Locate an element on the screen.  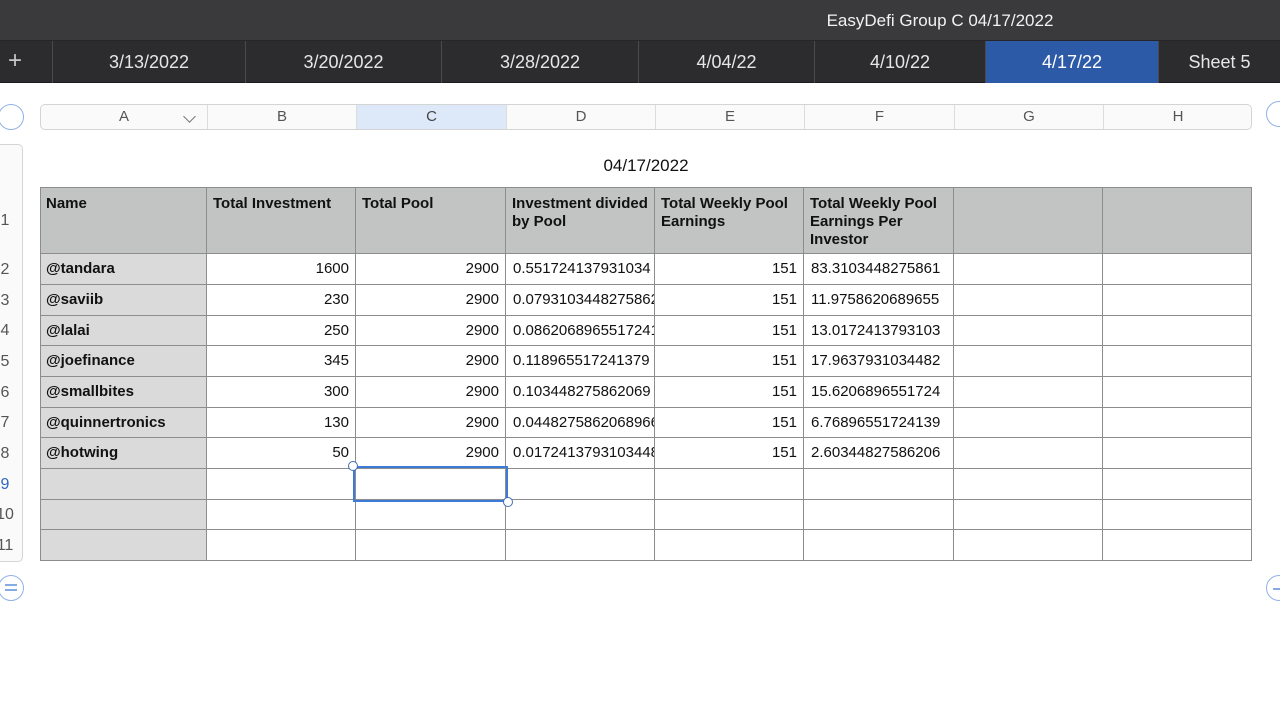
table-cell: 1600 is located at coordinates (281, 269).